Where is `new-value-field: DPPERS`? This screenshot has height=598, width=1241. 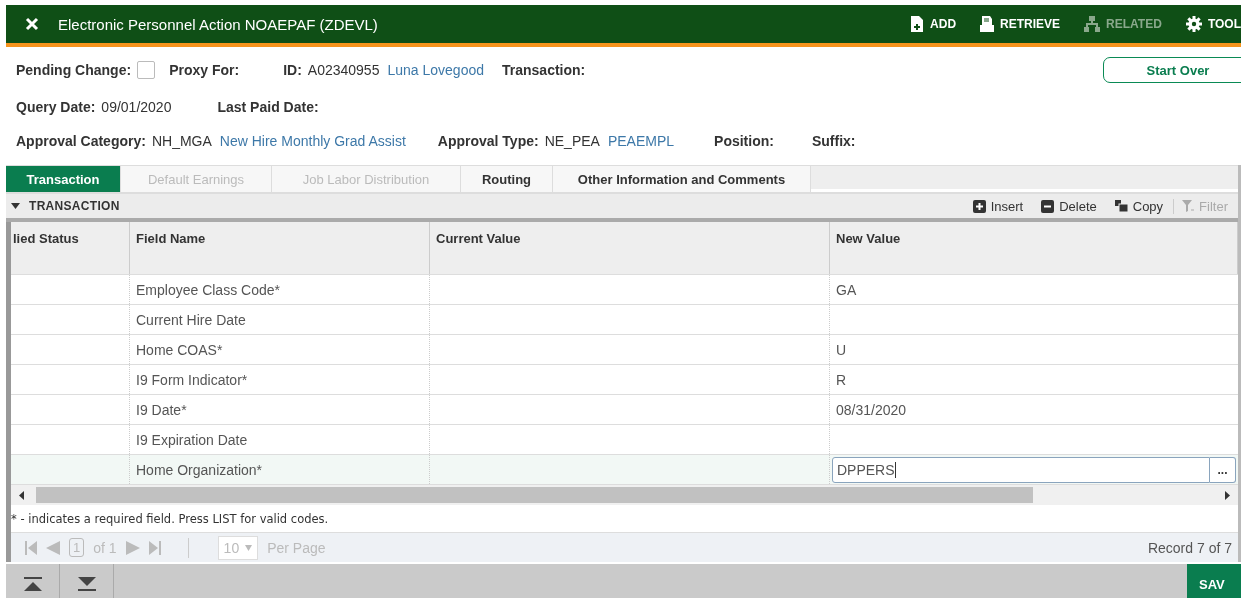
new-value-field: DPPERS is located at coordinates (1021, 469).